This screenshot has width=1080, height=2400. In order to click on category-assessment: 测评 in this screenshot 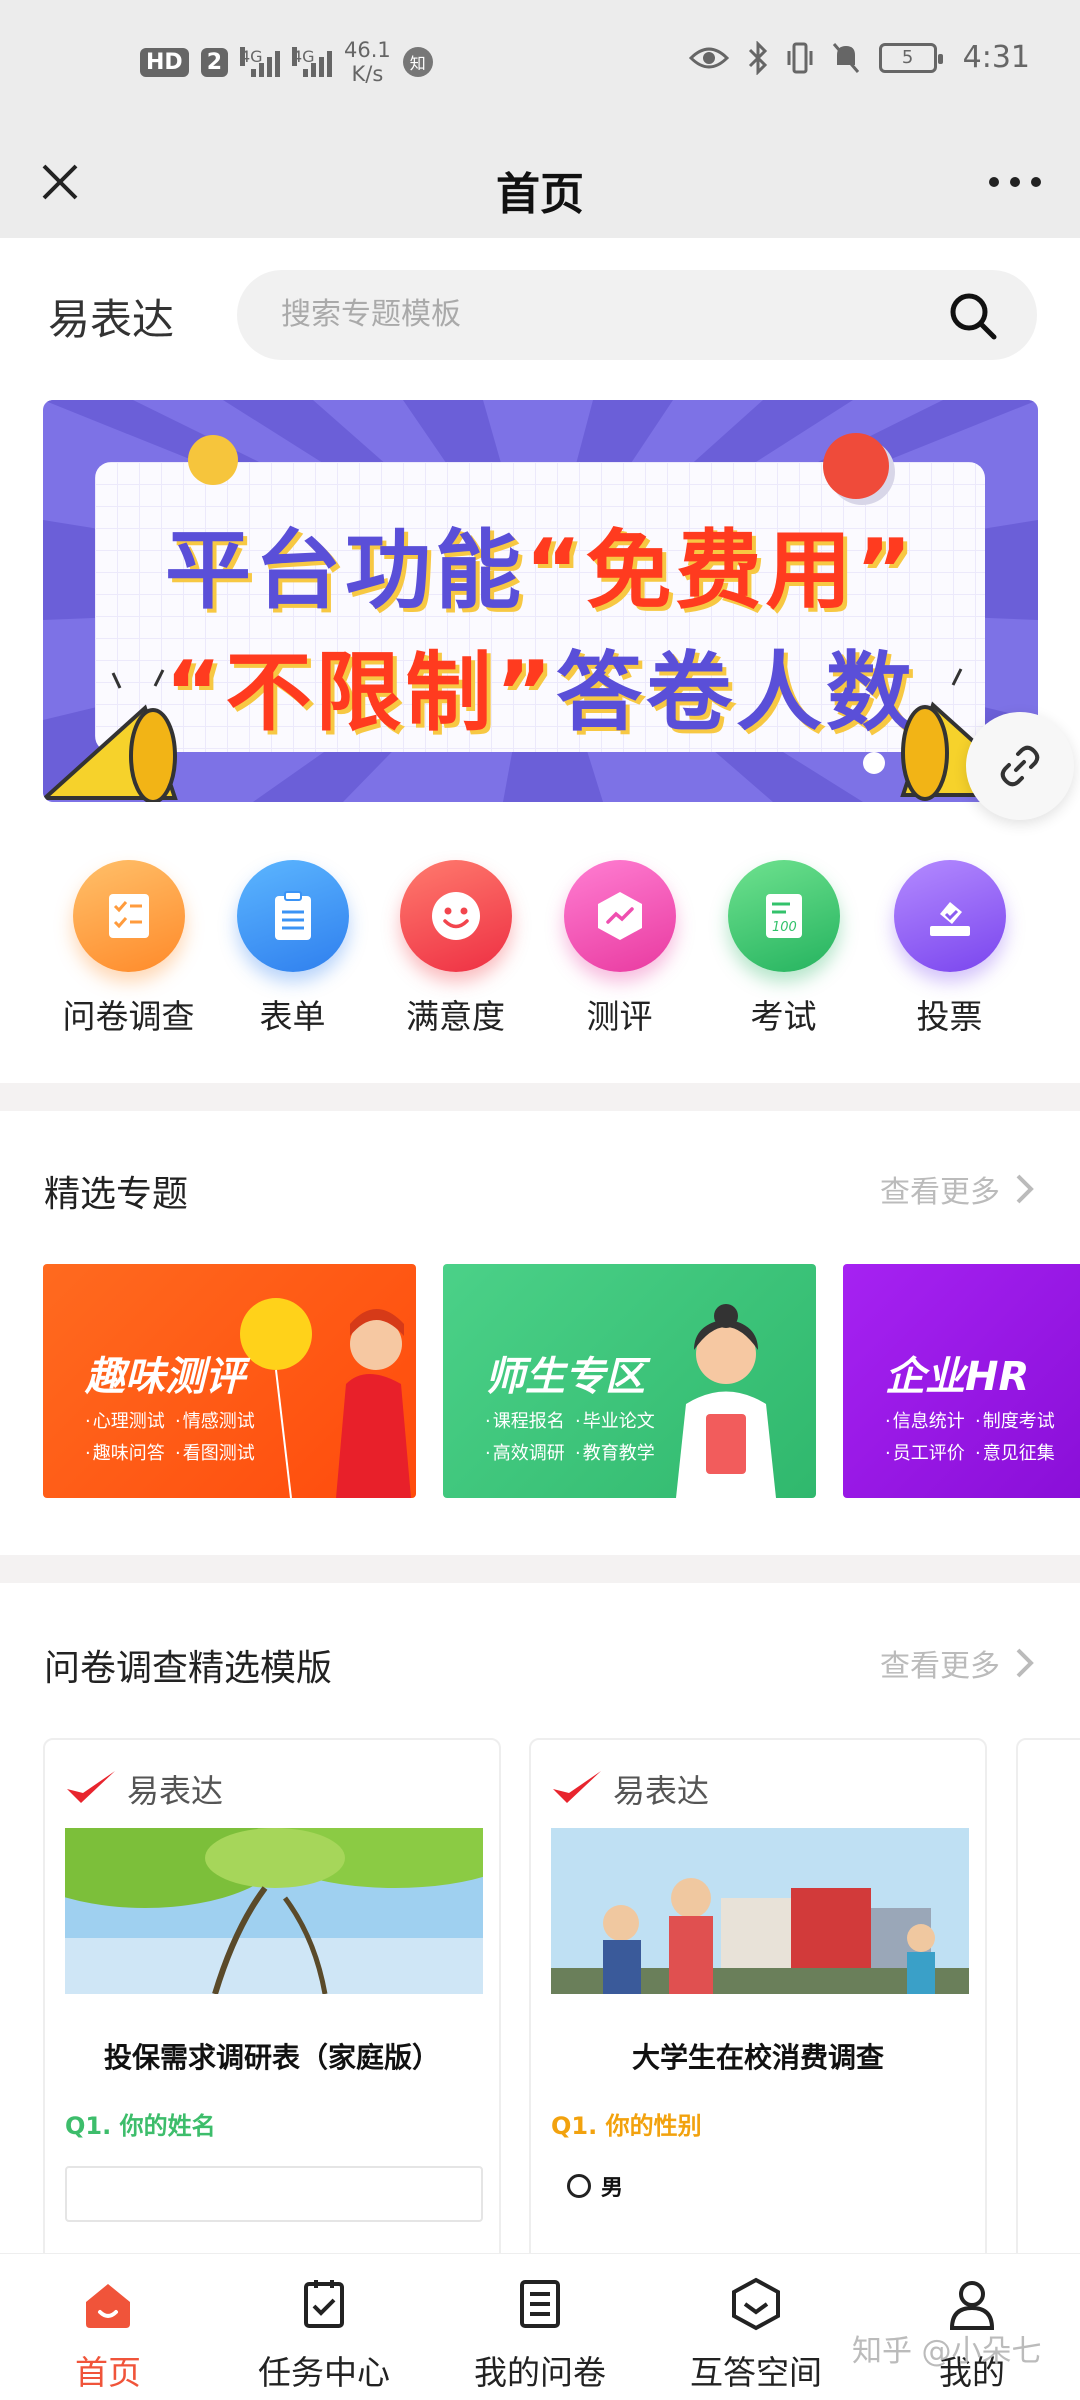, I will do `click(619, 949)`.